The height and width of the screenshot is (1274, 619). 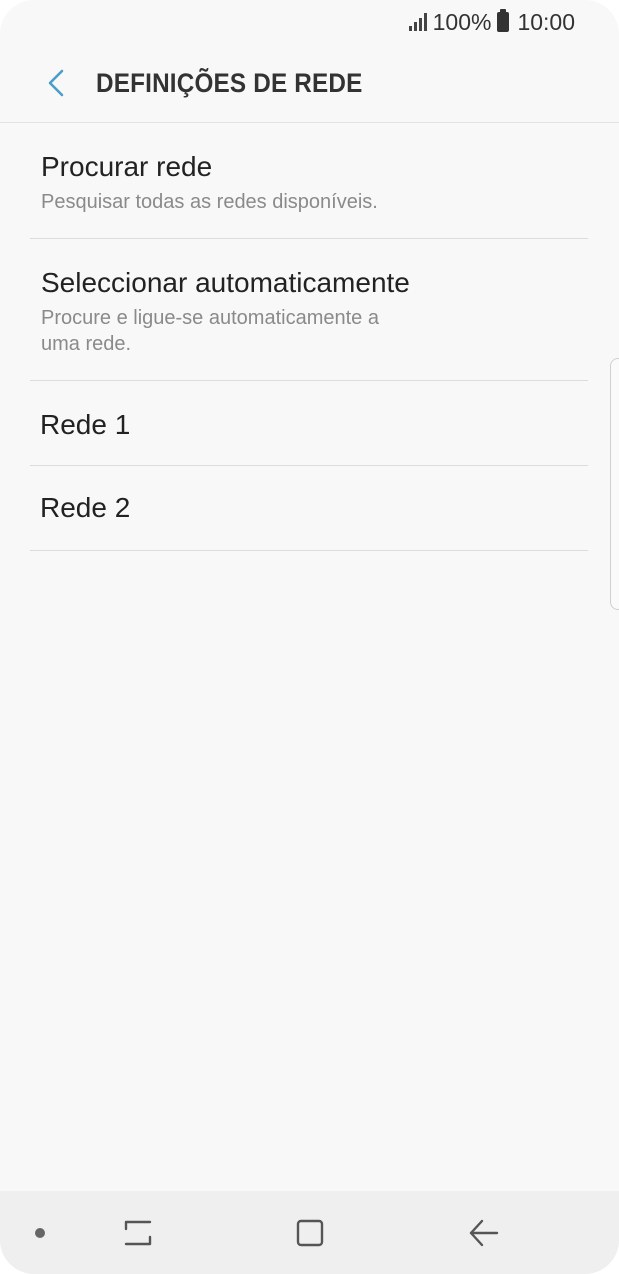 I want to click on home-button, so click(x=310, y=1233).